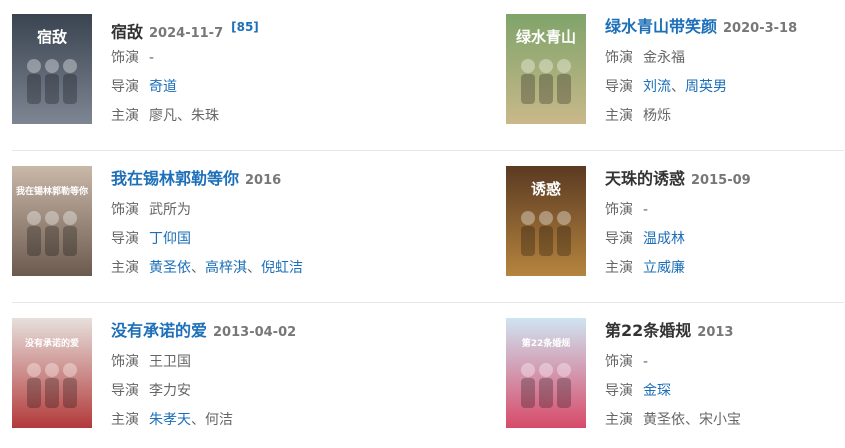 Image resolution: width=845 pixels, height=448 pixels. I want to click on drama-card: 第22条婚规 第22条婚规 2013 饰演 - 导演 金琛 主演 黄圣依、宋小宝, so click(671, 374).